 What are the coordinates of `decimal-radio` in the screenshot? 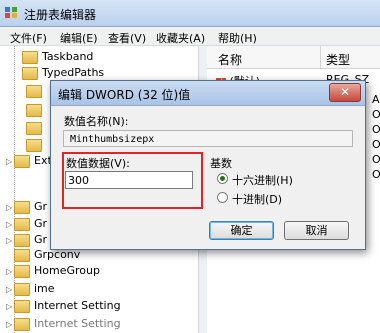 It's located at (222, 197).